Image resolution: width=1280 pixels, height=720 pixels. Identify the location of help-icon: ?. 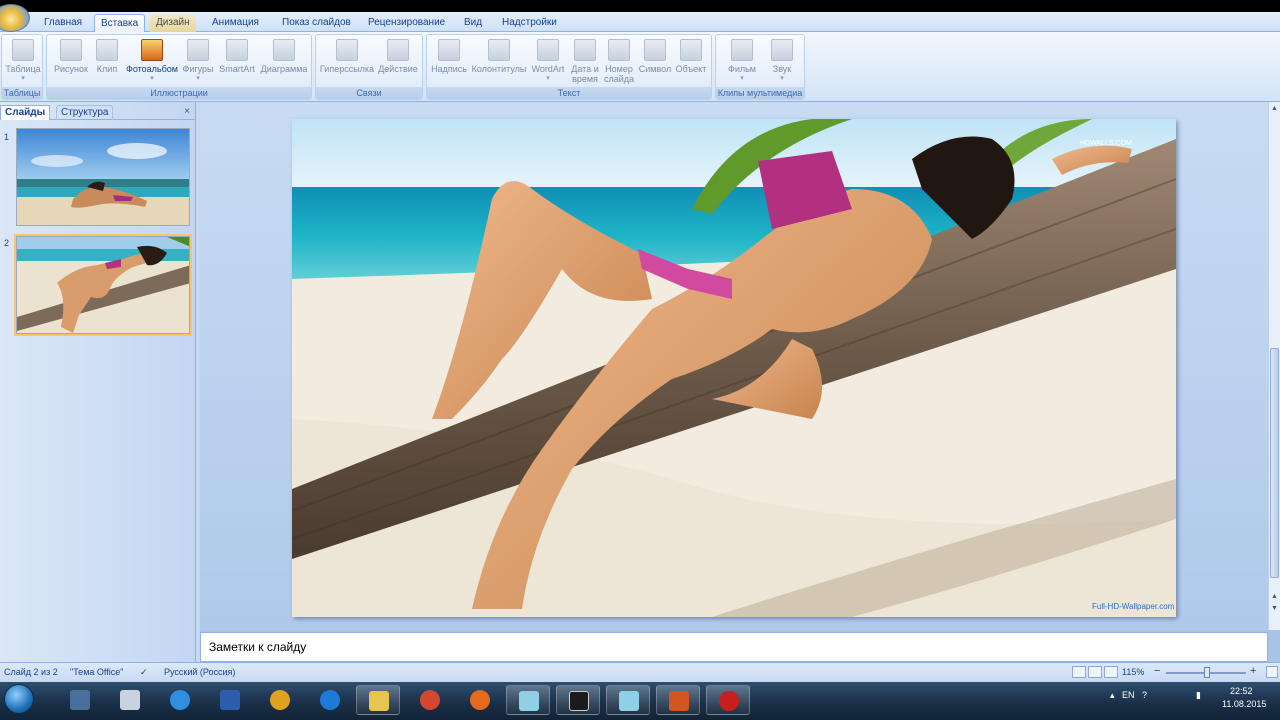
(1144, 695).